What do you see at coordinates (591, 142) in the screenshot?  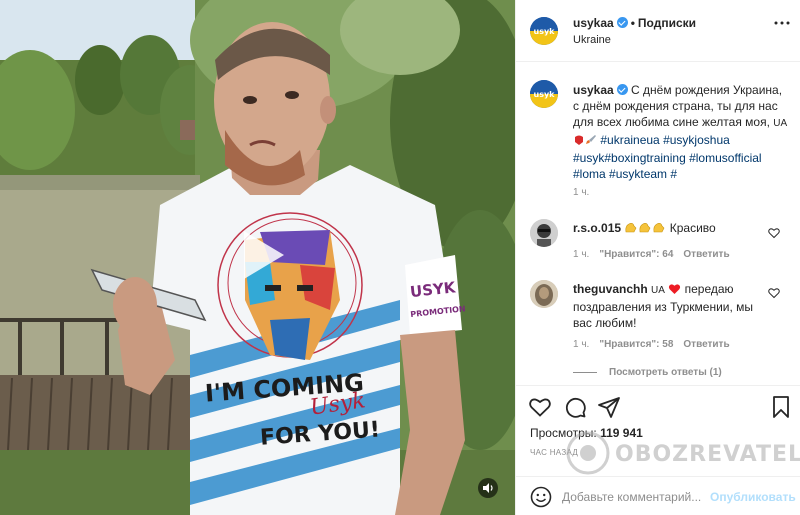 I see `rocket-icon` at bounding box center [591, 142].